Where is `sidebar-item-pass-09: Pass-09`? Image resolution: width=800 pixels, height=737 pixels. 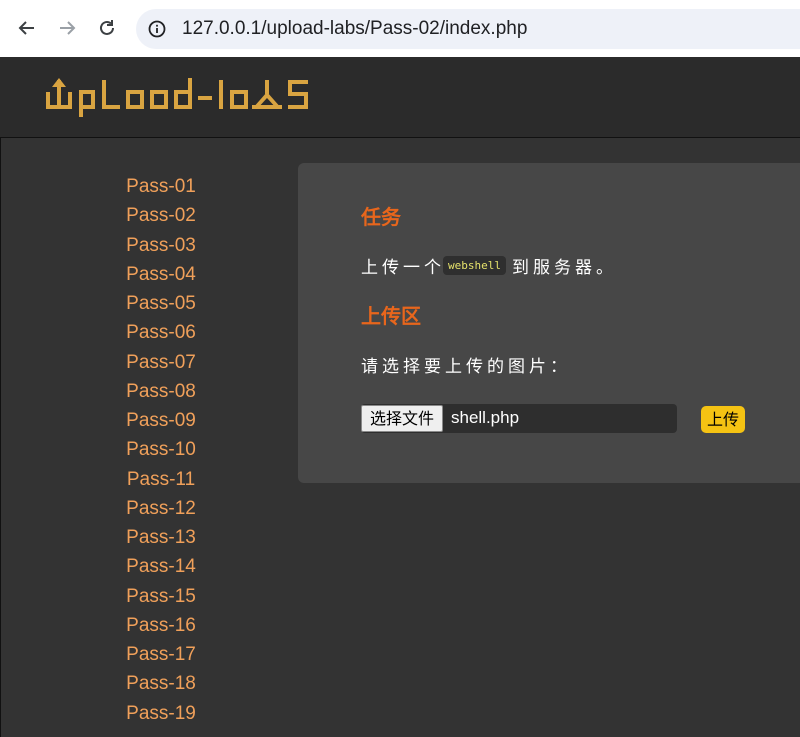
sidebar-item-pass-09: Pass-09 is located at coordinates (161, 420).